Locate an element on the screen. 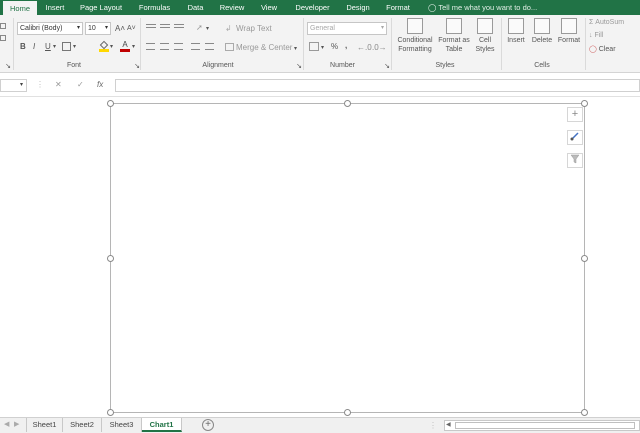 The image size is (640, 433). underline-button: U is located at coordinates (48, 47).